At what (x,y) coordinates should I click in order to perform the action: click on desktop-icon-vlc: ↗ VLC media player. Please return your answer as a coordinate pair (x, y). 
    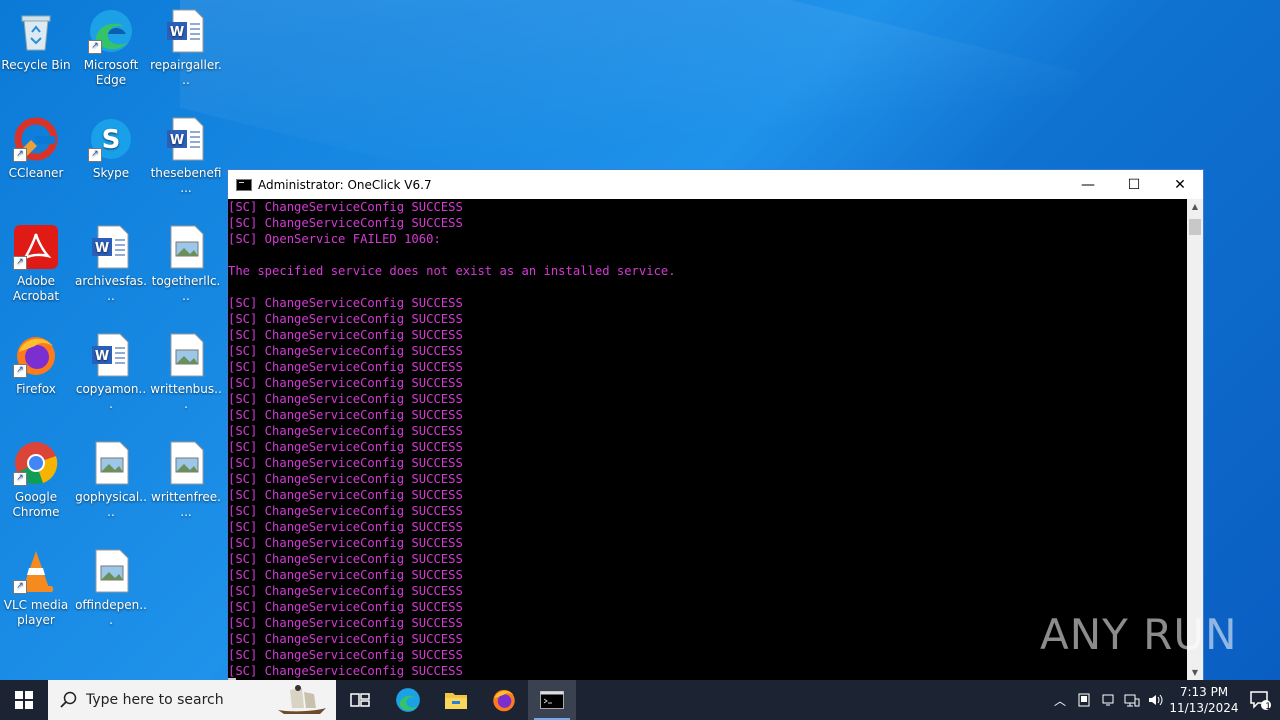
    Looking at the image, I should click on (36, 588).